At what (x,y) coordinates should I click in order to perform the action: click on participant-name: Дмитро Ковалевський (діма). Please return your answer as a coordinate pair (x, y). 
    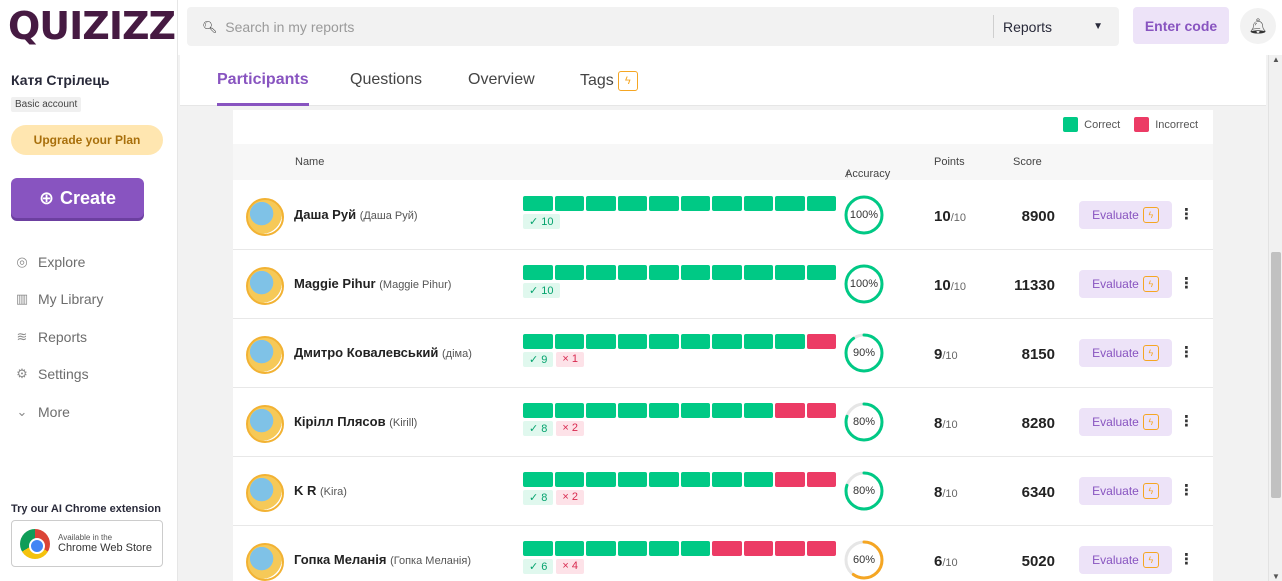
    Looking at the image, I should click on (383, 352).